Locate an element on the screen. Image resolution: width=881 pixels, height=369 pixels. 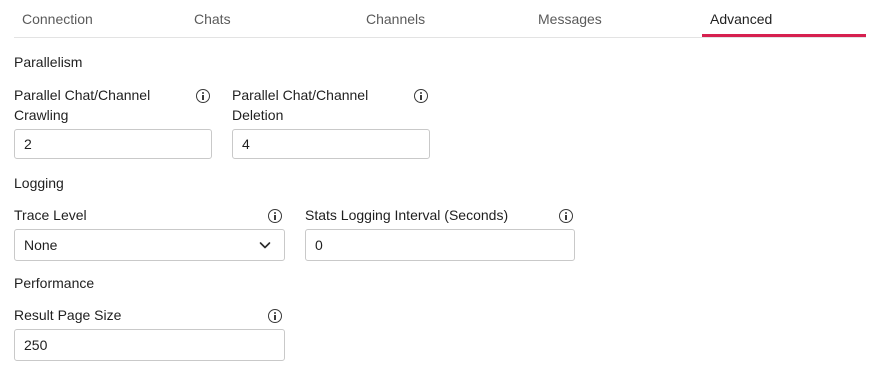
page-size-label: Result Page Size is located at coordinates (68, 315).